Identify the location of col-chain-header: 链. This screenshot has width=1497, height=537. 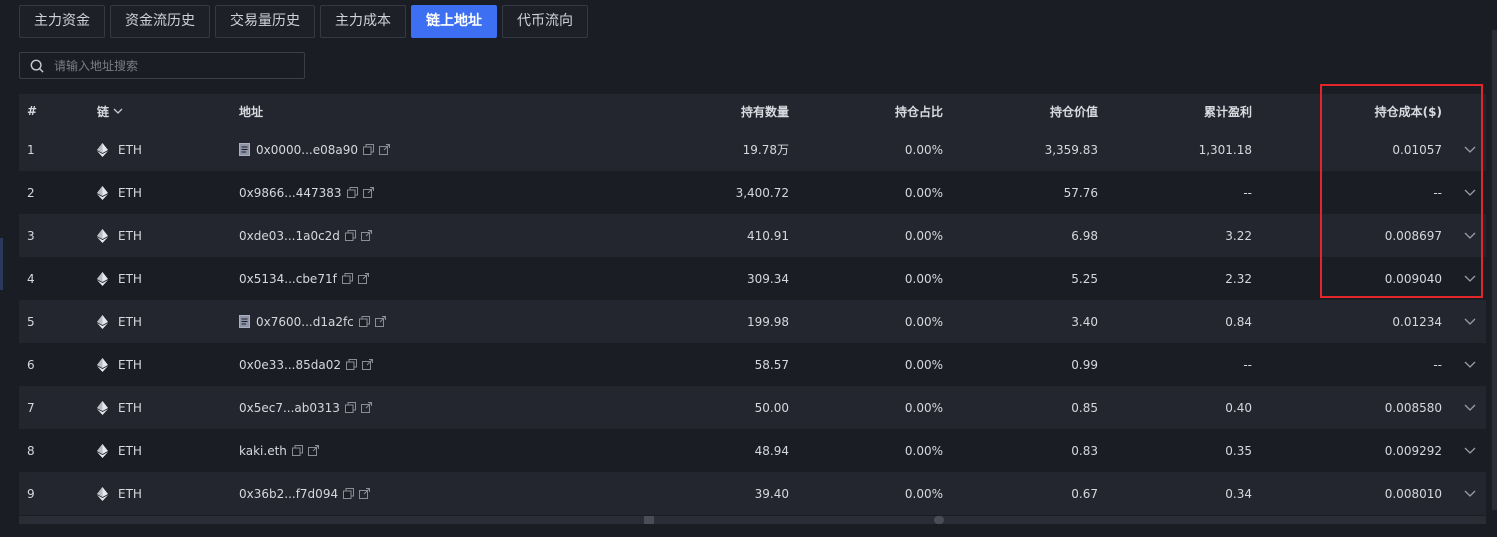
(110, 111).